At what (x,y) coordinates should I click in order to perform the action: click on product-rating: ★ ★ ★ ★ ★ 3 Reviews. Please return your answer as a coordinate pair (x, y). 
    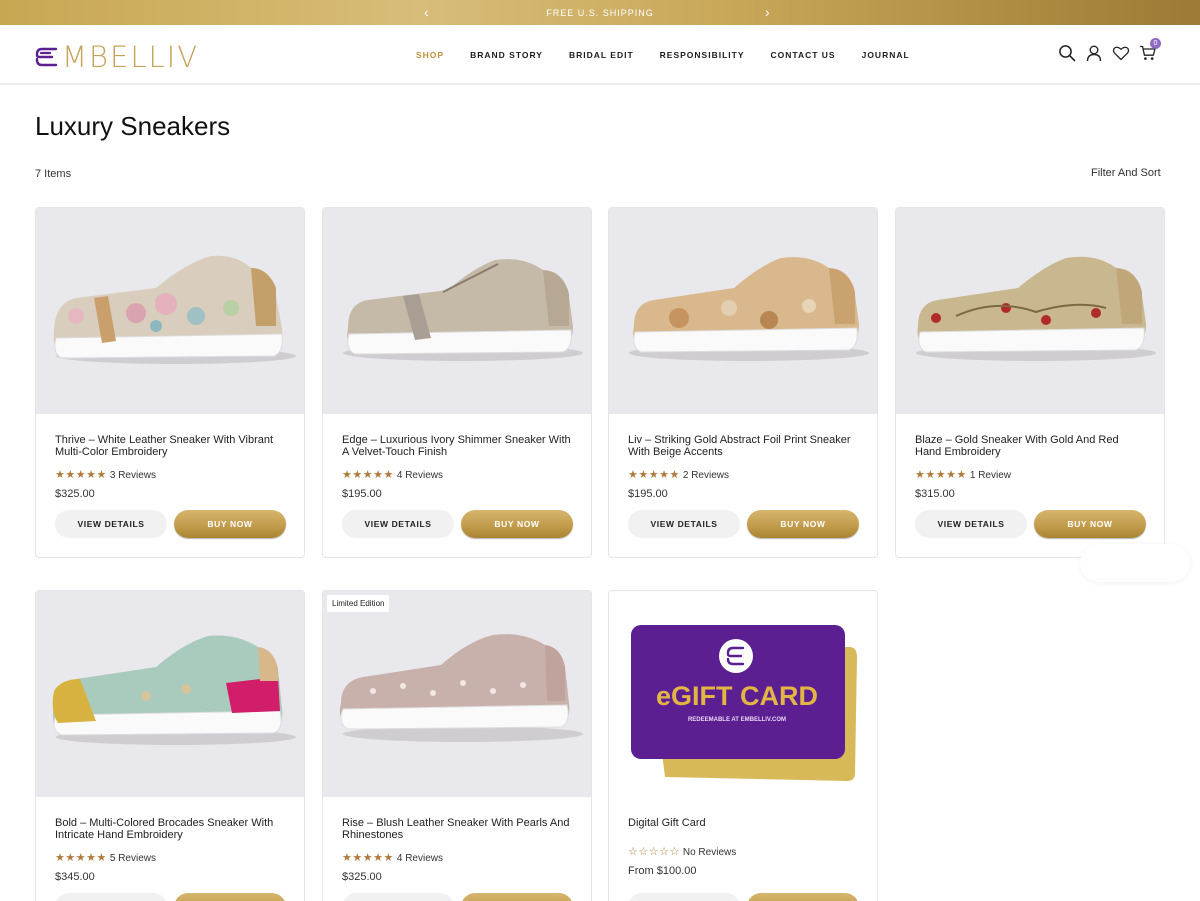
    Looking at the image, I should click on (170, 475).